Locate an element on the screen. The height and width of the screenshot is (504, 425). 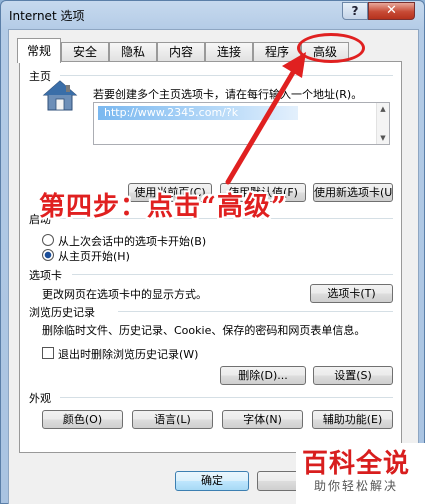
tabs-description: 更改网页在选项卡中的显示方式。 is located at coordinates (124, 294).